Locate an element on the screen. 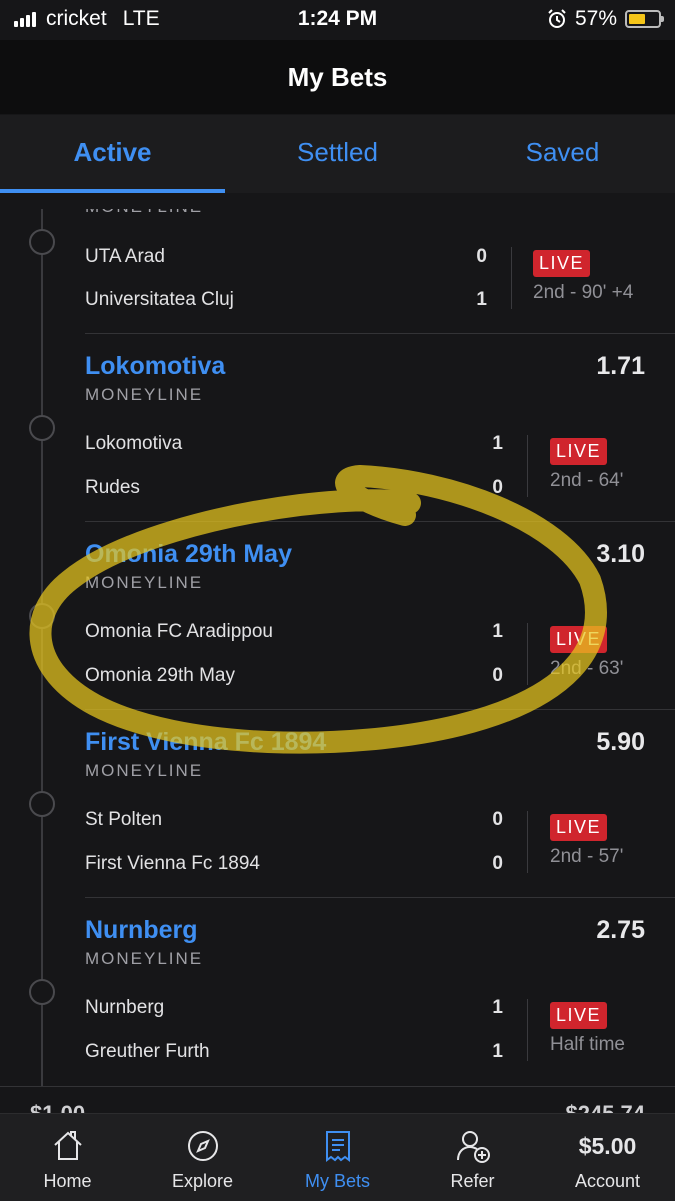 This screenshot has height=1201, width=675. bets-tabs: Active Settled Saved is located at coordinates (337, 154).